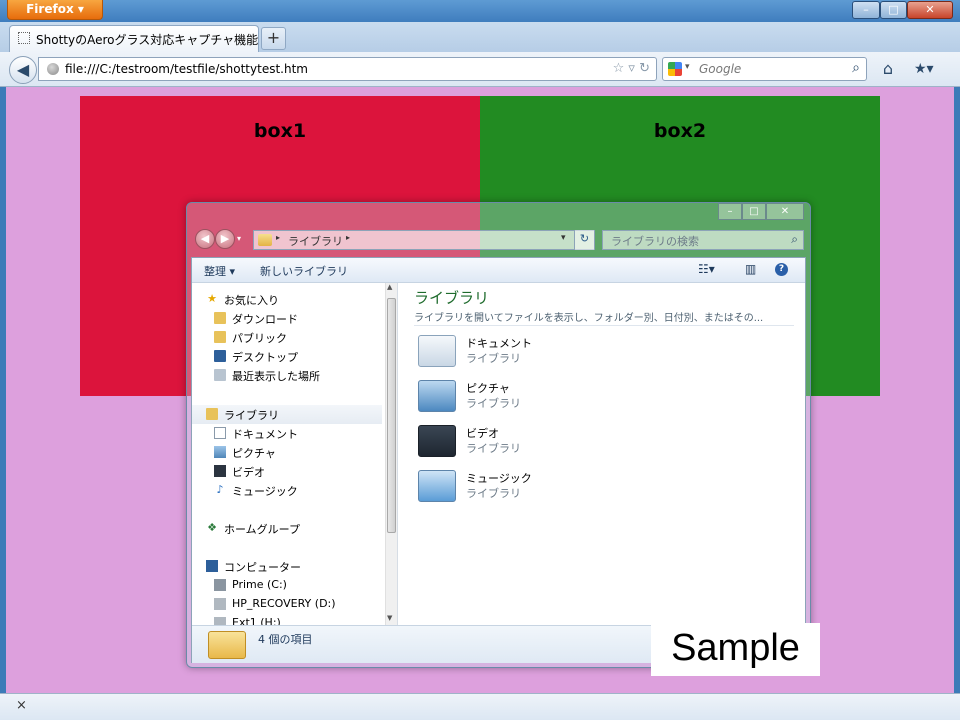  I want to click on search-engine-dropdown-icon: ▾, so click(687, 67).